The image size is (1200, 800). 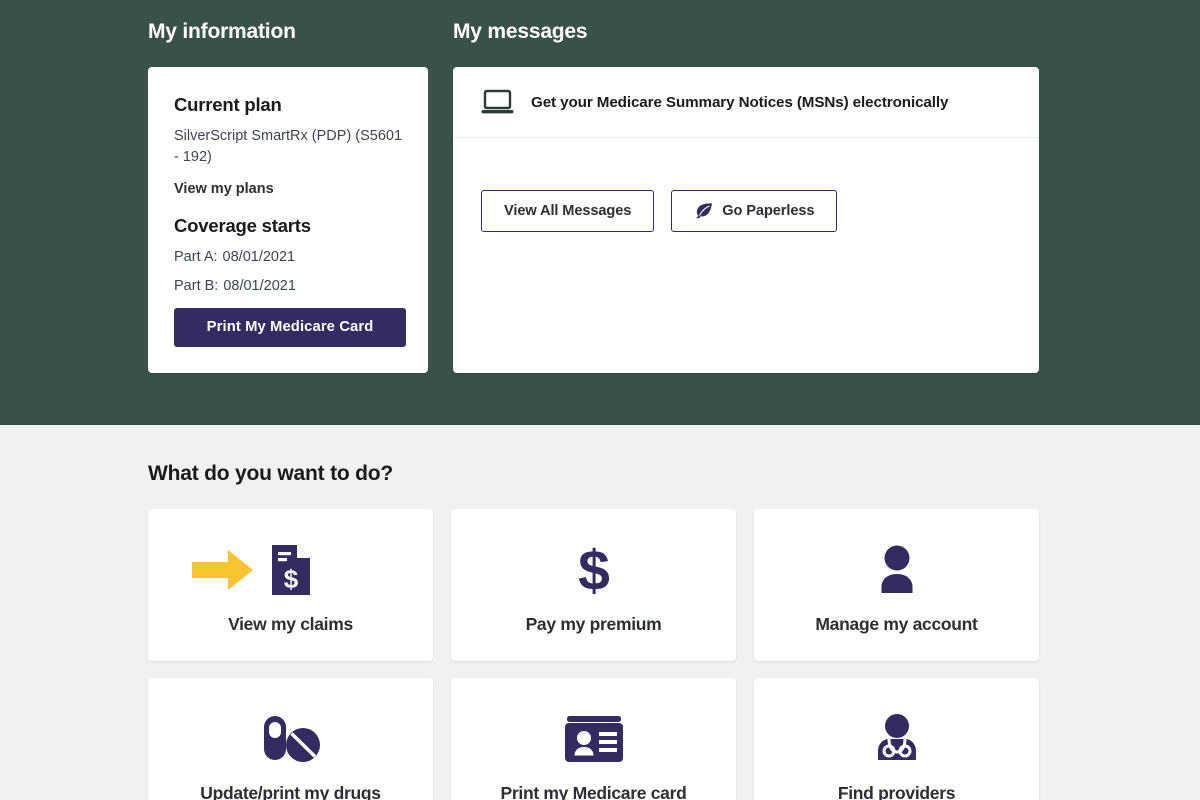 What do you see at coordinates (703, 210) in the screenshot?
I see `leaf-icon` at bounding box center [703, 210].